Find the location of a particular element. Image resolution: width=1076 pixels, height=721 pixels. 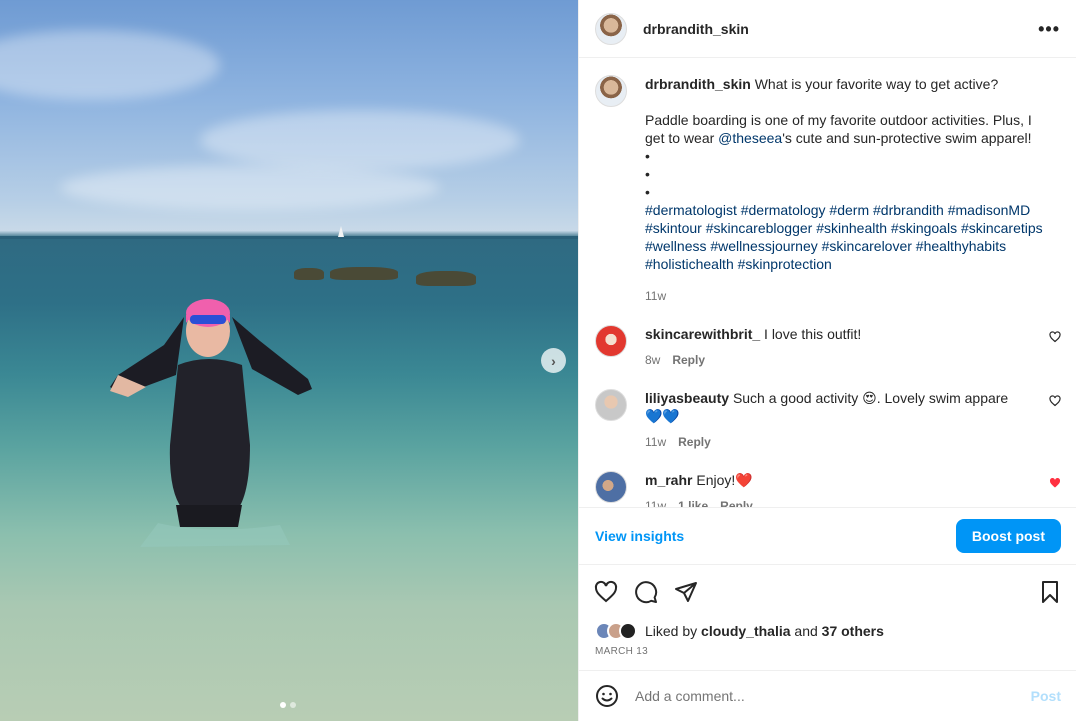

more-options-icon: ••• is located at coordinates (1049, 29).